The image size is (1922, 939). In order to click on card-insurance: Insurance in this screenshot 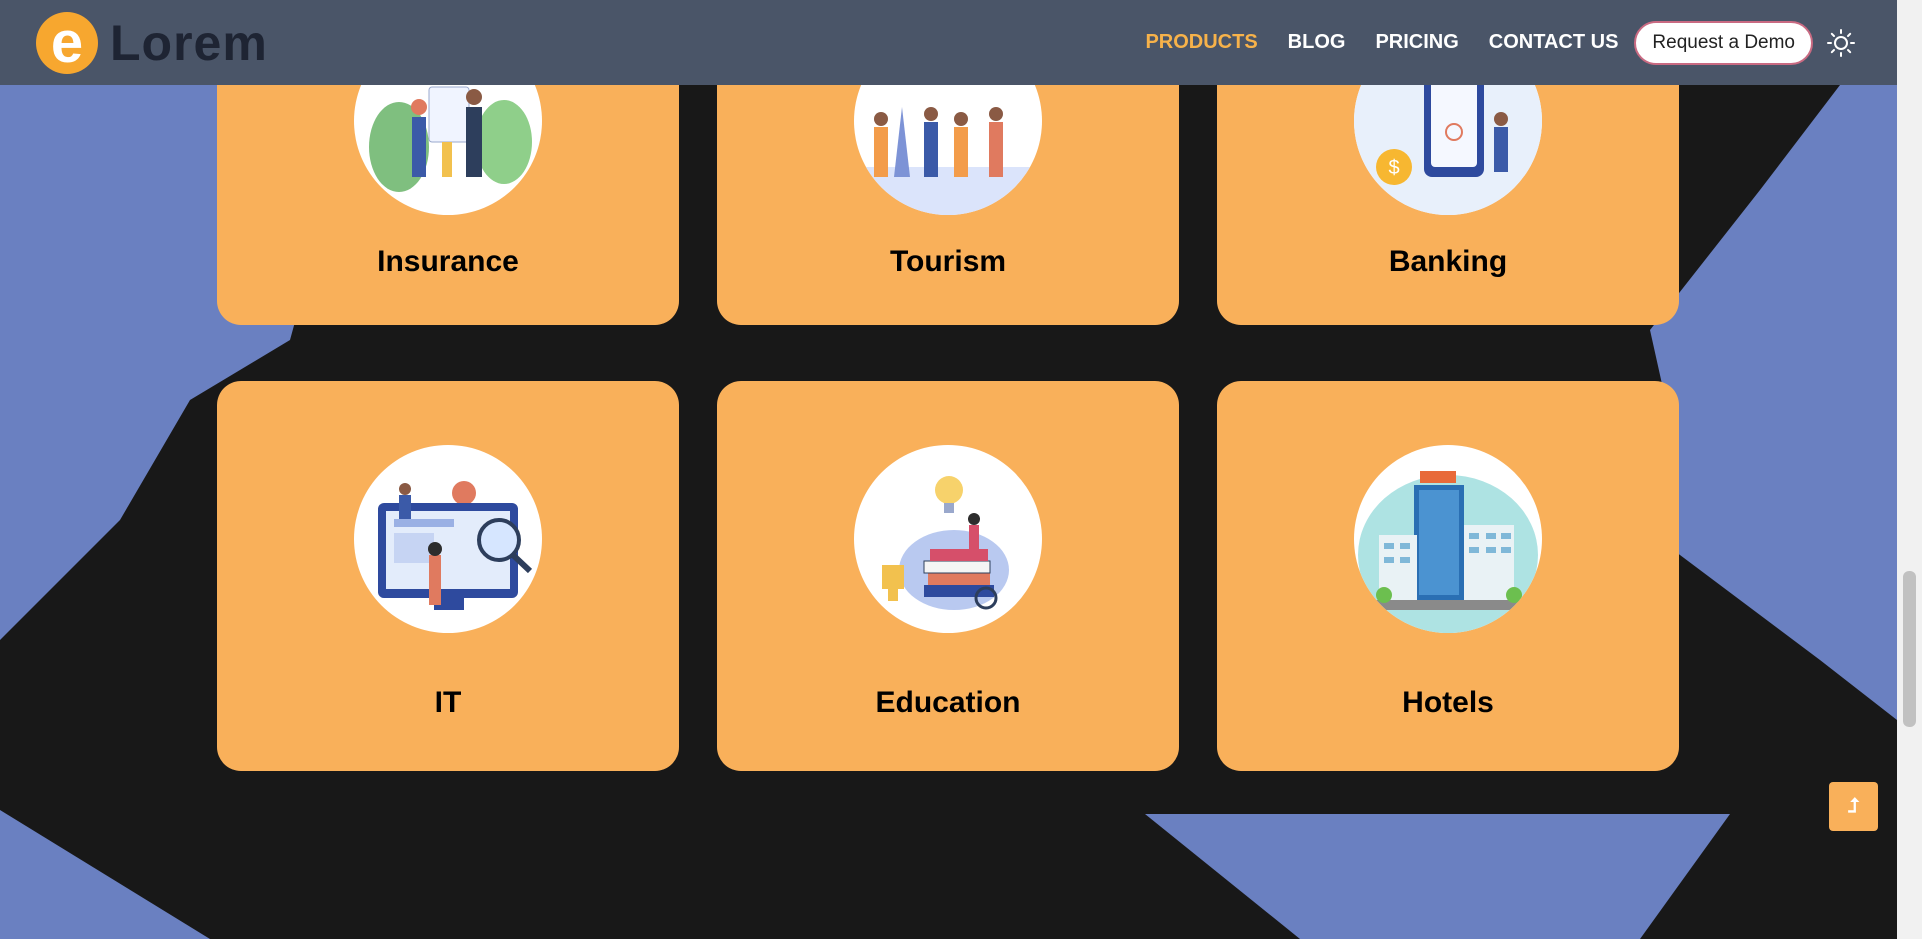, I will do `click(448, 192)`.